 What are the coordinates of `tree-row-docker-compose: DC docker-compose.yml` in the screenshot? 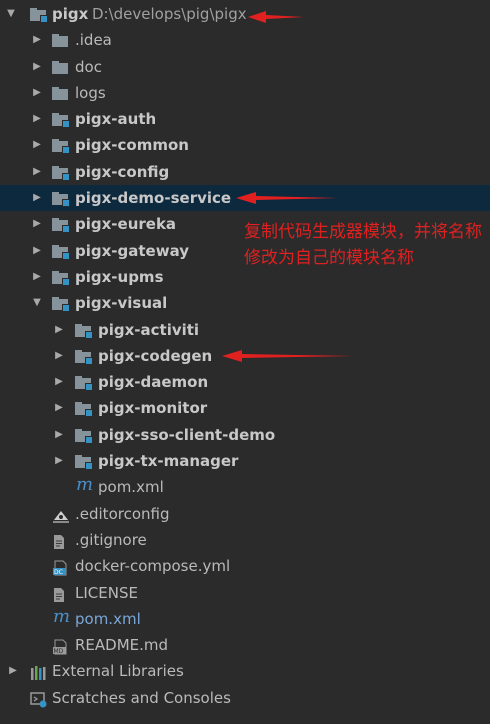 It's located at (245, 566).